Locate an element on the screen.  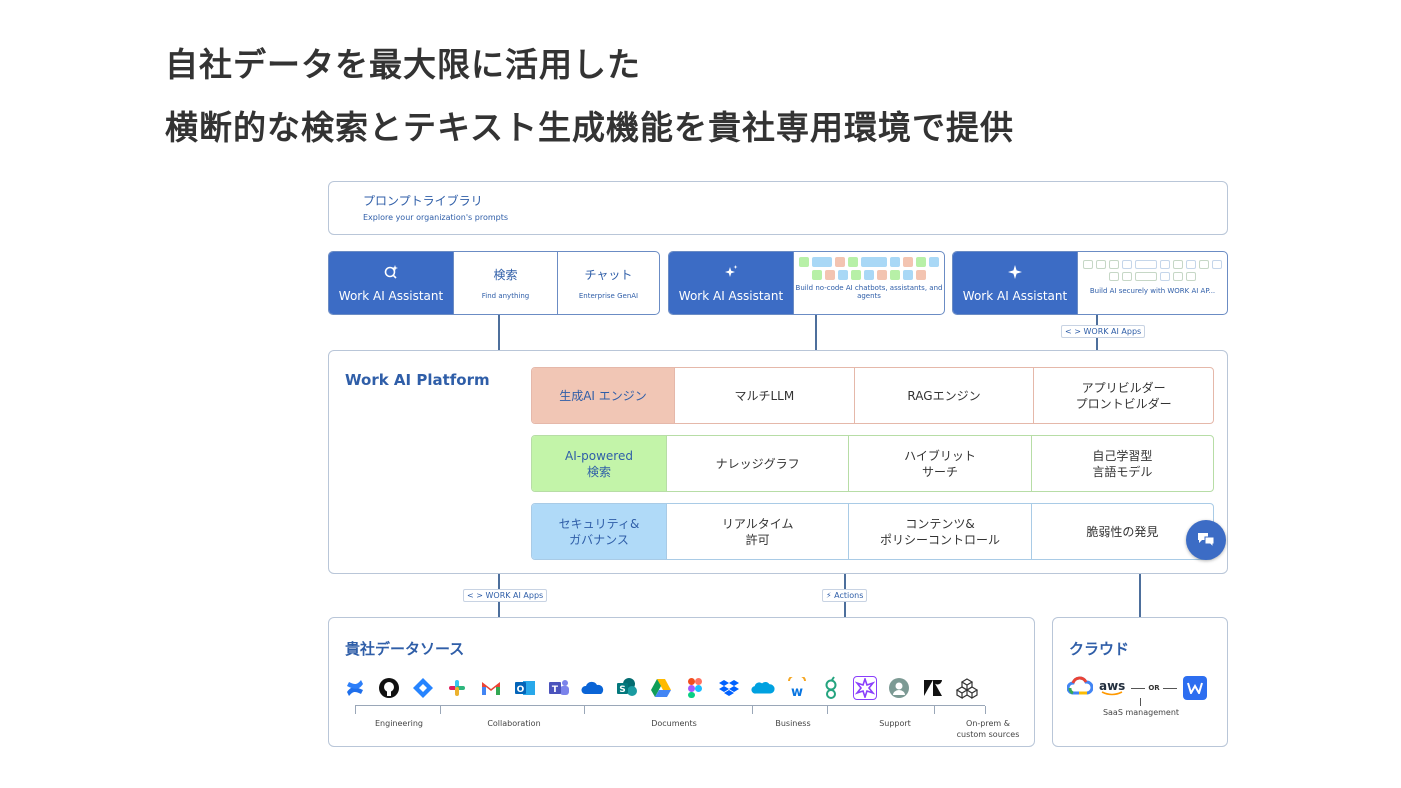
category-support: Support is located at coordinates (895, 723).